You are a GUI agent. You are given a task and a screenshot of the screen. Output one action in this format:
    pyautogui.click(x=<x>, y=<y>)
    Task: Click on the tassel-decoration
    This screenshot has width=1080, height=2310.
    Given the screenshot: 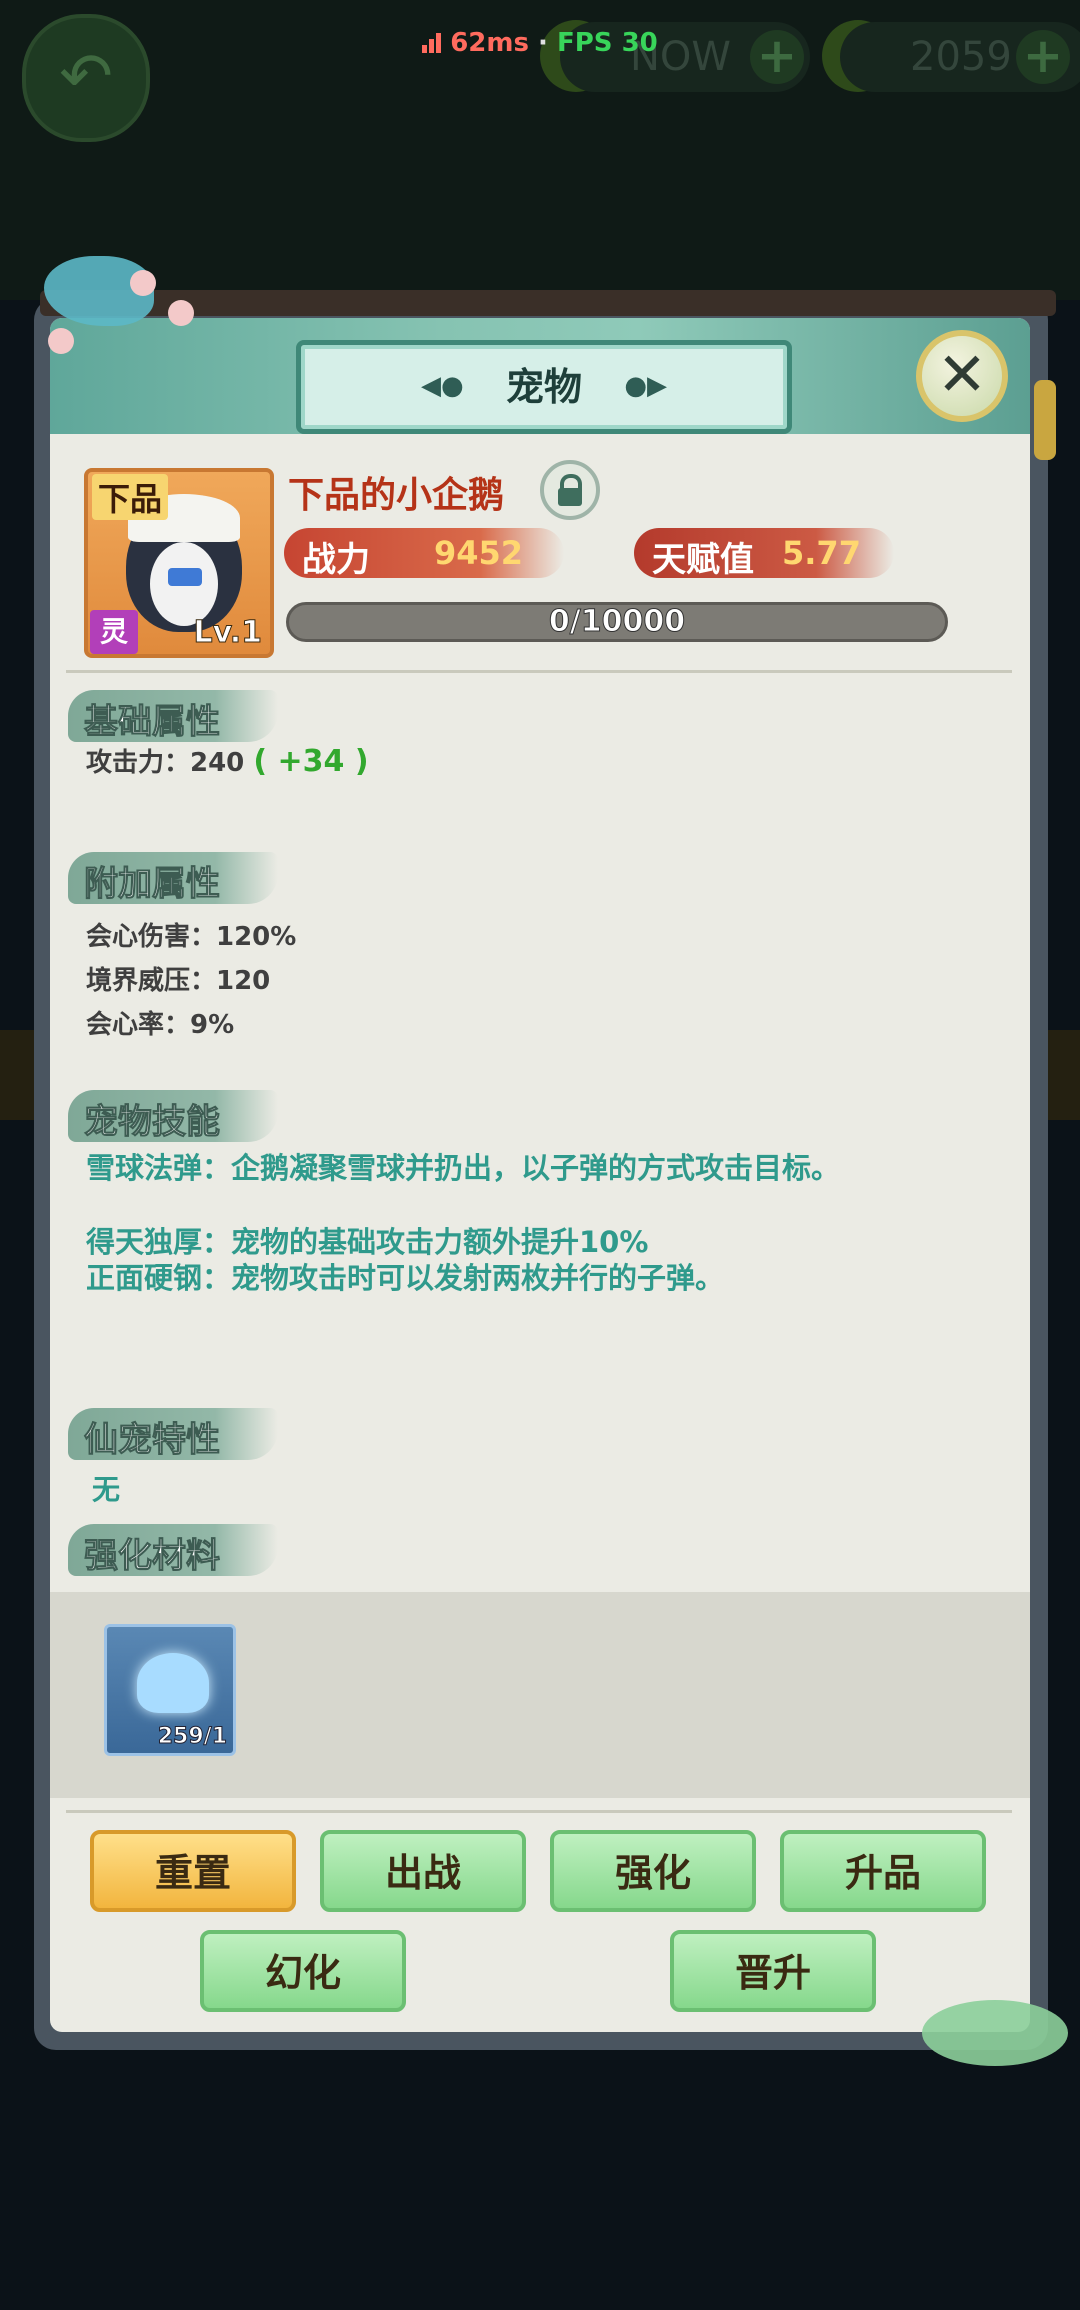 What is the action you would take?
    pyautogui.click(x=1045, y=420)
    